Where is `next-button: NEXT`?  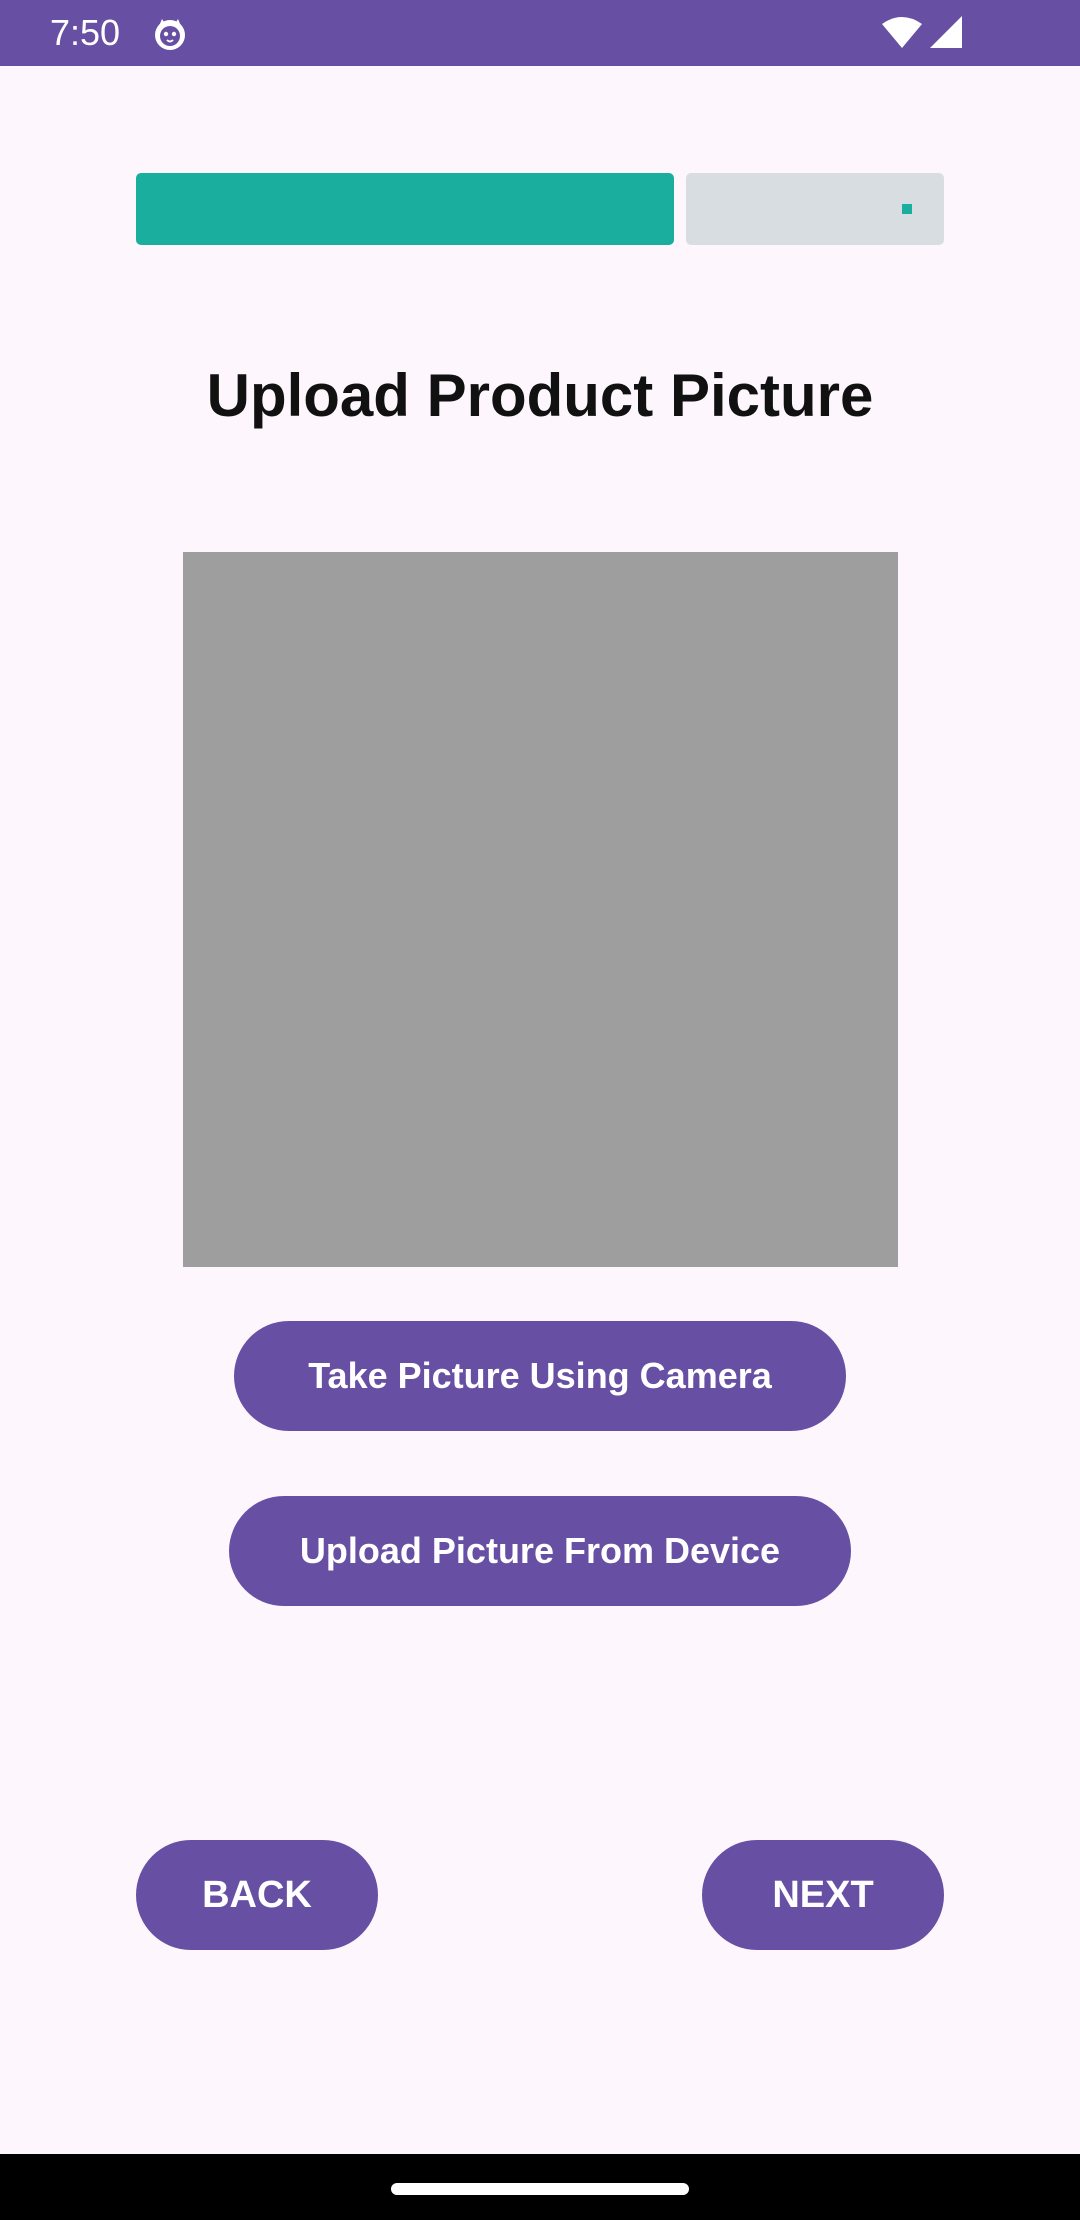
next-button: NEXT is located at coordinates (823, 1895).